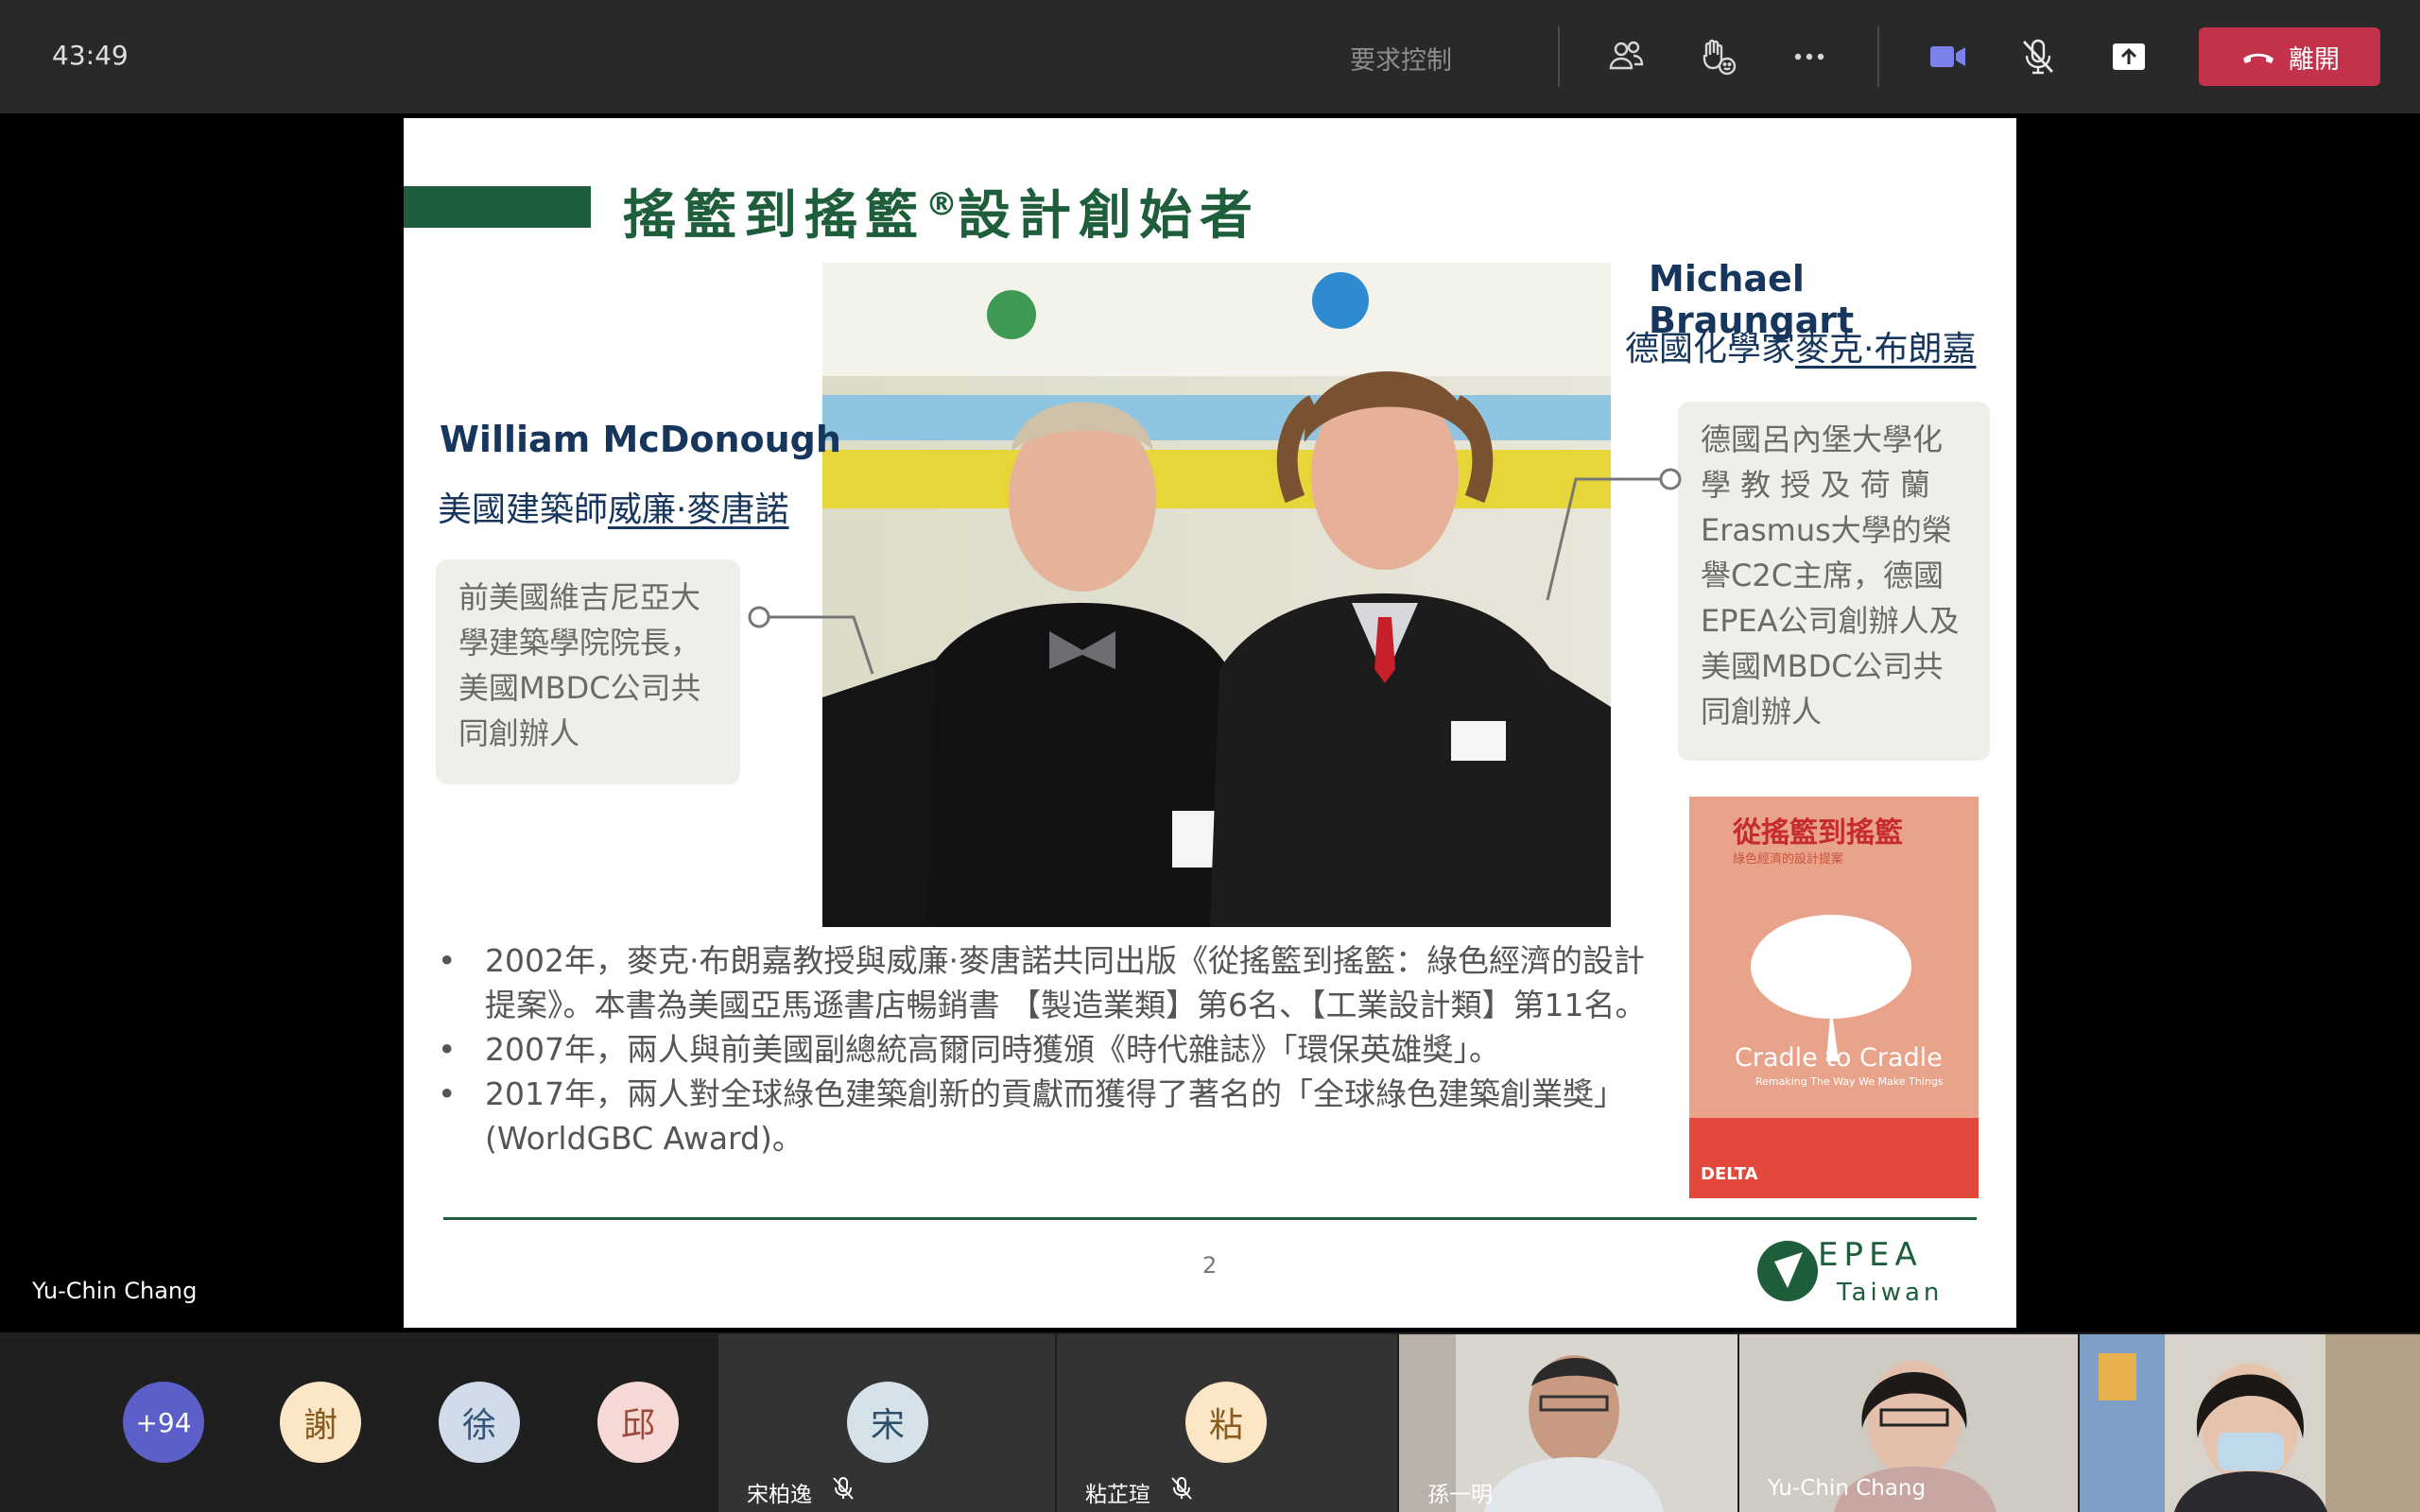  I want to click on more-icon, so click(1809, 56).